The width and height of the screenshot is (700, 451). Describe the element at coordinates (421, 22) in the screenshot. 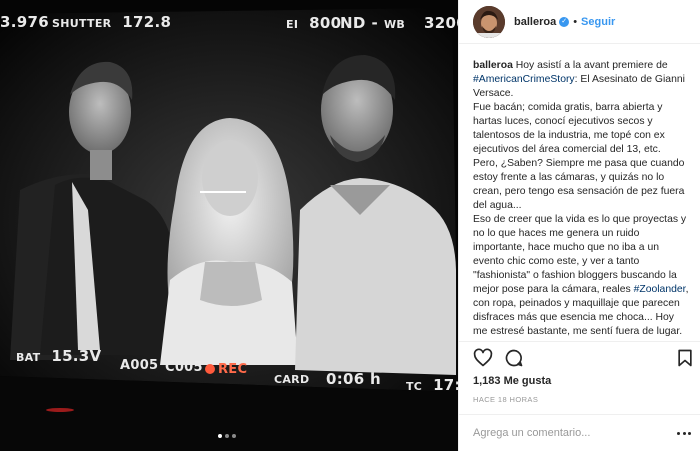

I see `hud-wb: WB 3200` at that location.